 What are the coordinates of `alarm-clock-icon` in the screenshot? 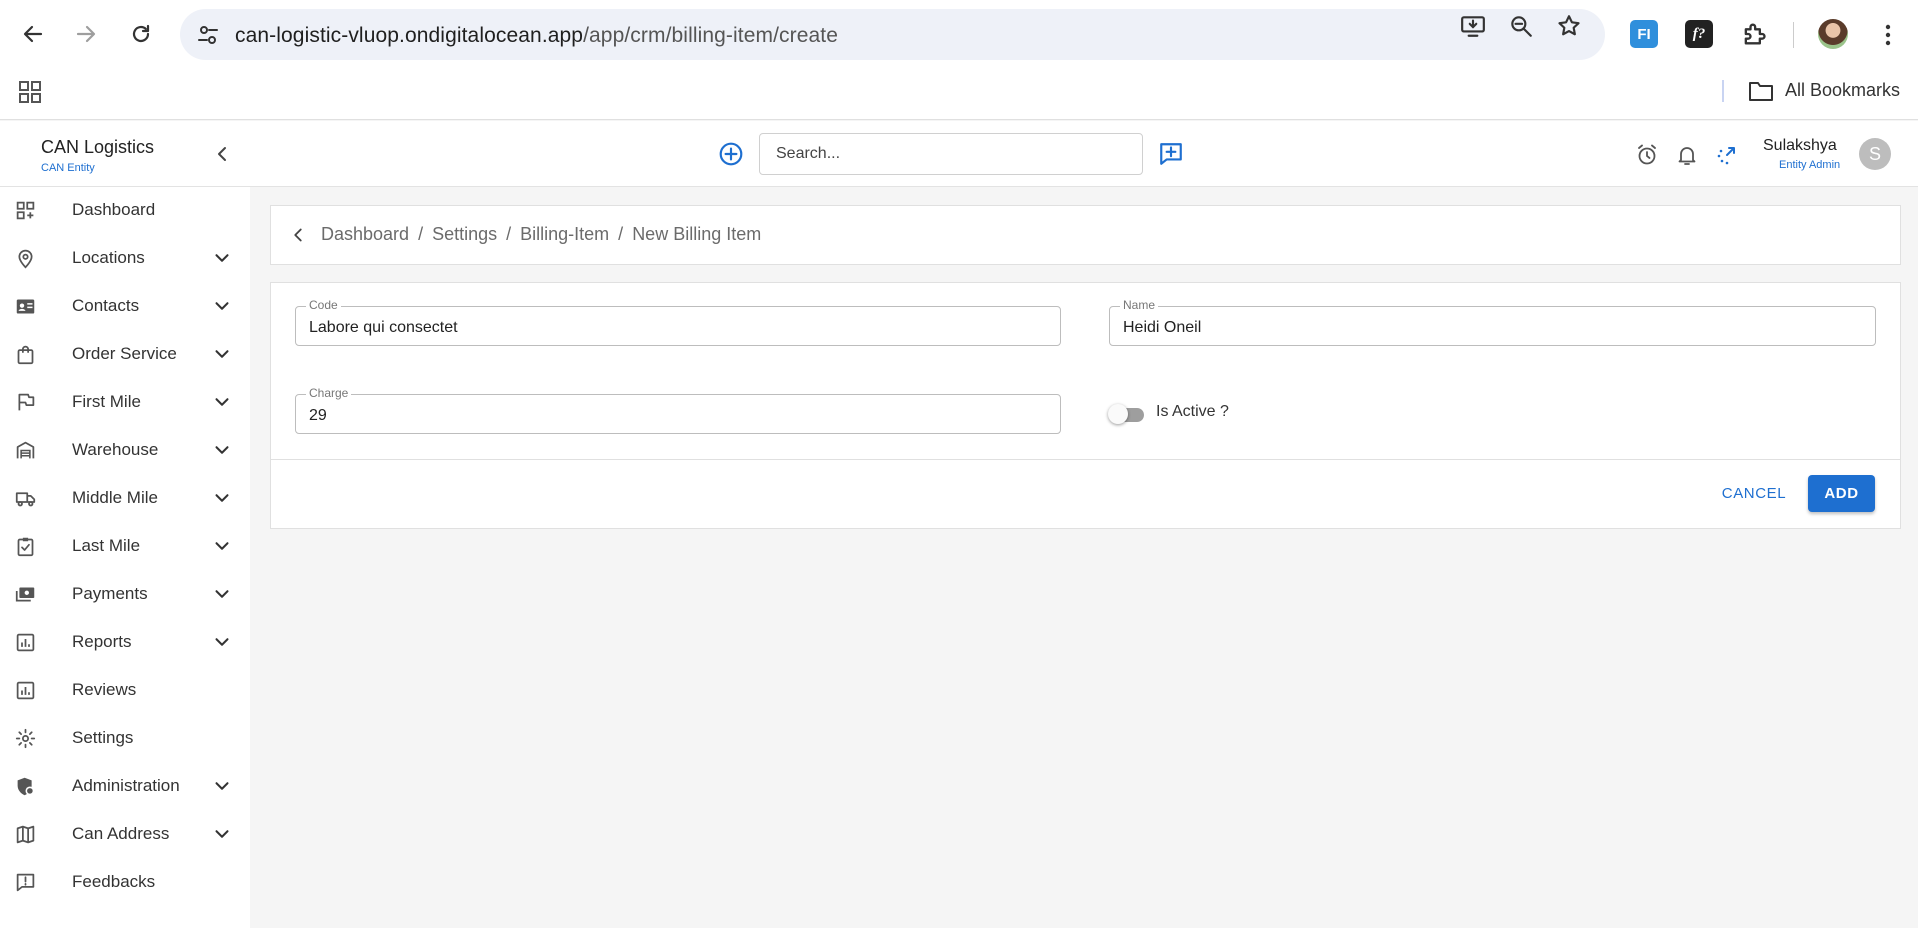 It's located at (1647, 155).